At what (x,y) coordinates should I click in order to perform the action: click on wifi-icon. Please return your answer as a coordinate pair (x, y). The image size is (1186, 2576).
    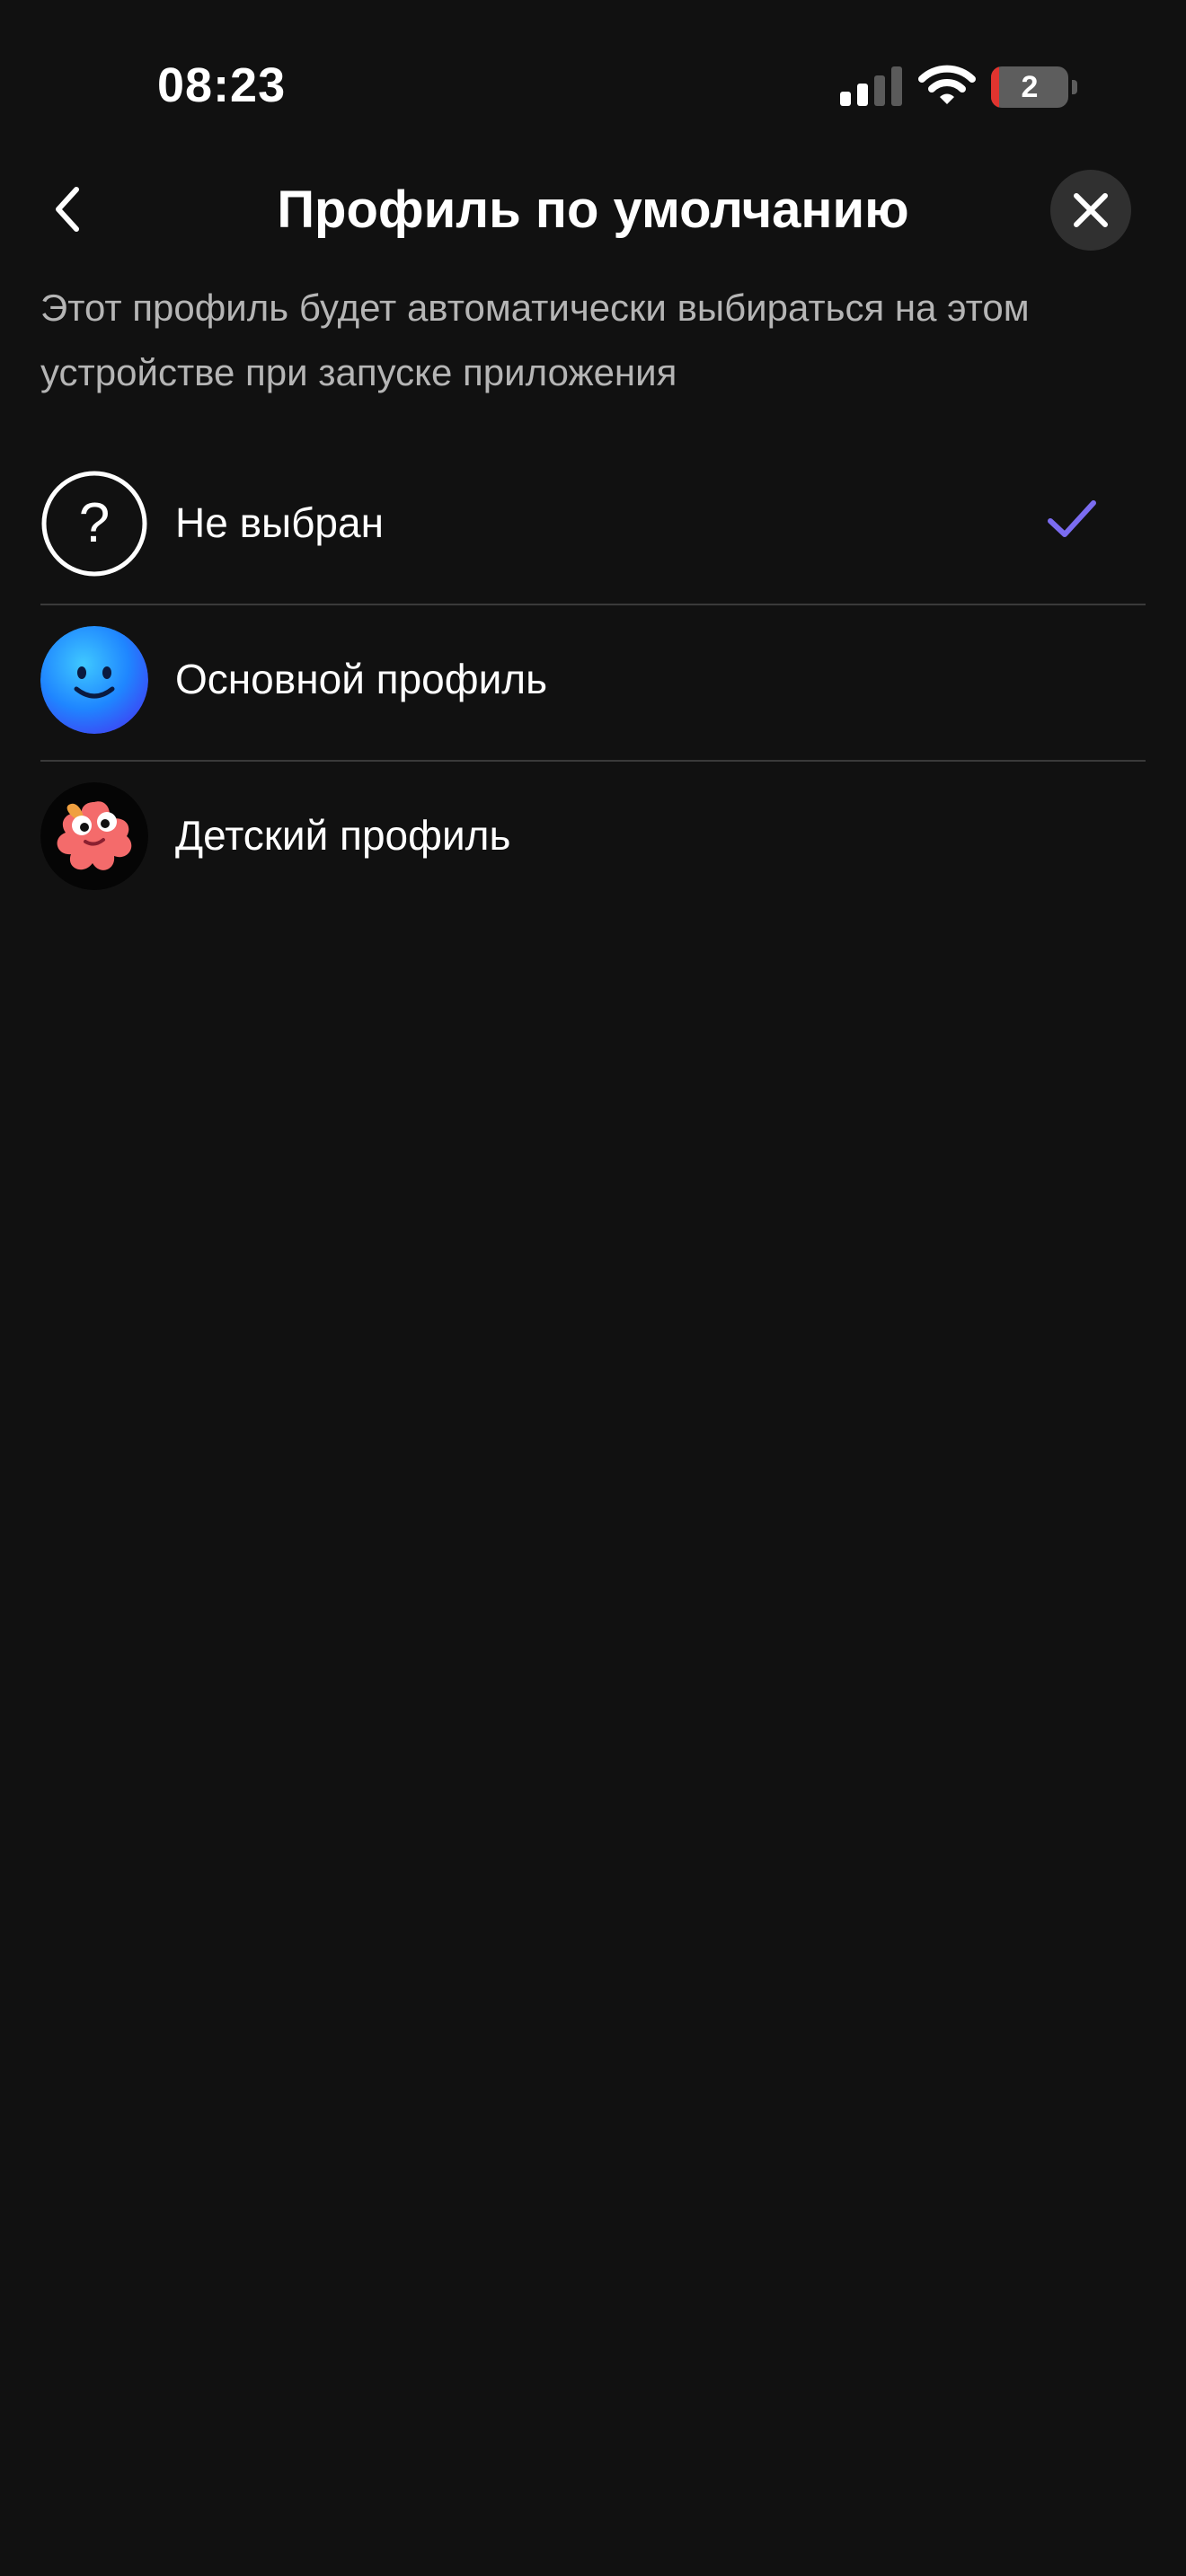
    Looking at the image, I should click on (947, 84).